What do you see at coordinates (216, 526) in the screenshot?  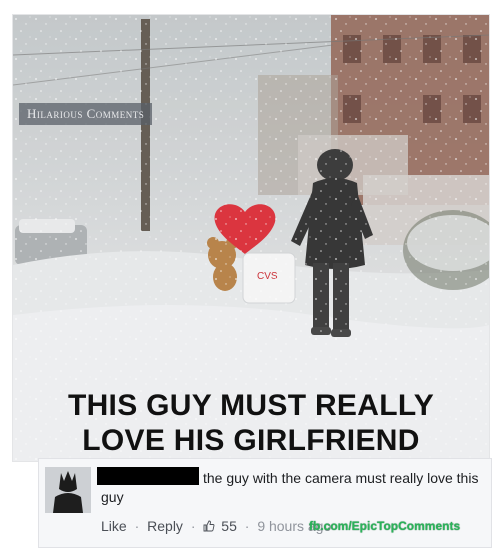 I see `comment-actions: Like · Reply · 55 · 9 hours ago` at bounding box center [216, 526].